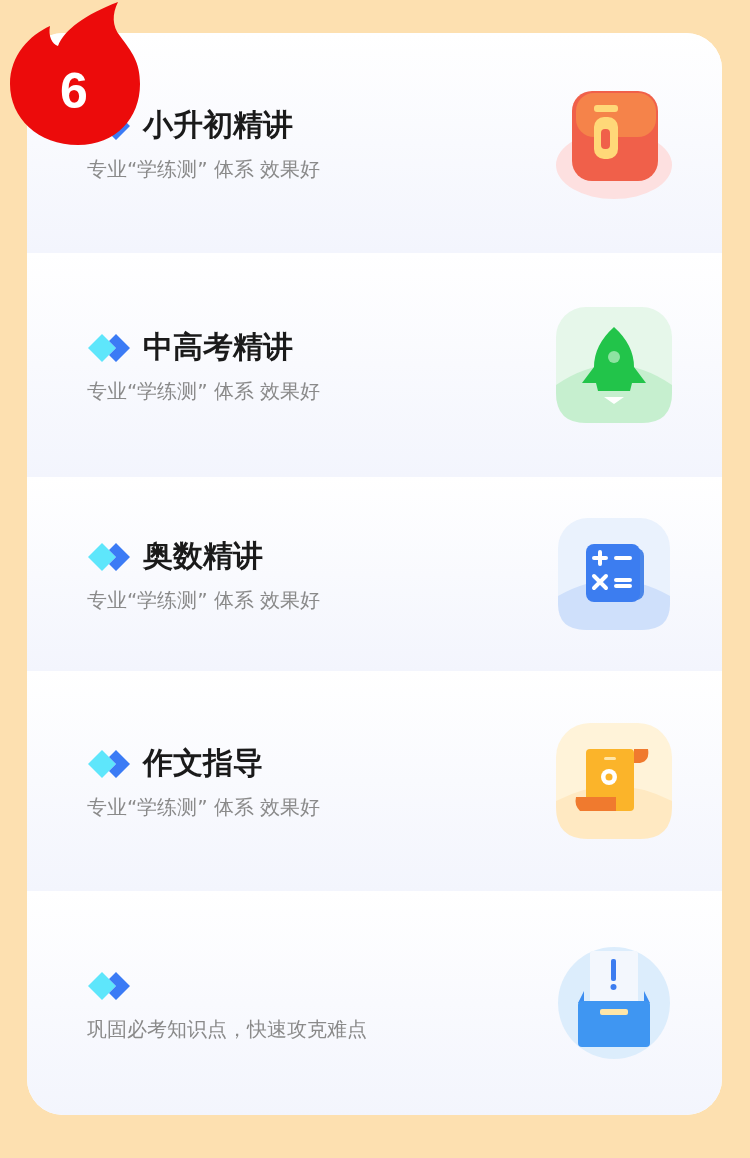  What do you see at coordinates (203, 556) in the screenshot?
I see `course-title: 奥数精讲` at bounding box center [203, 556].